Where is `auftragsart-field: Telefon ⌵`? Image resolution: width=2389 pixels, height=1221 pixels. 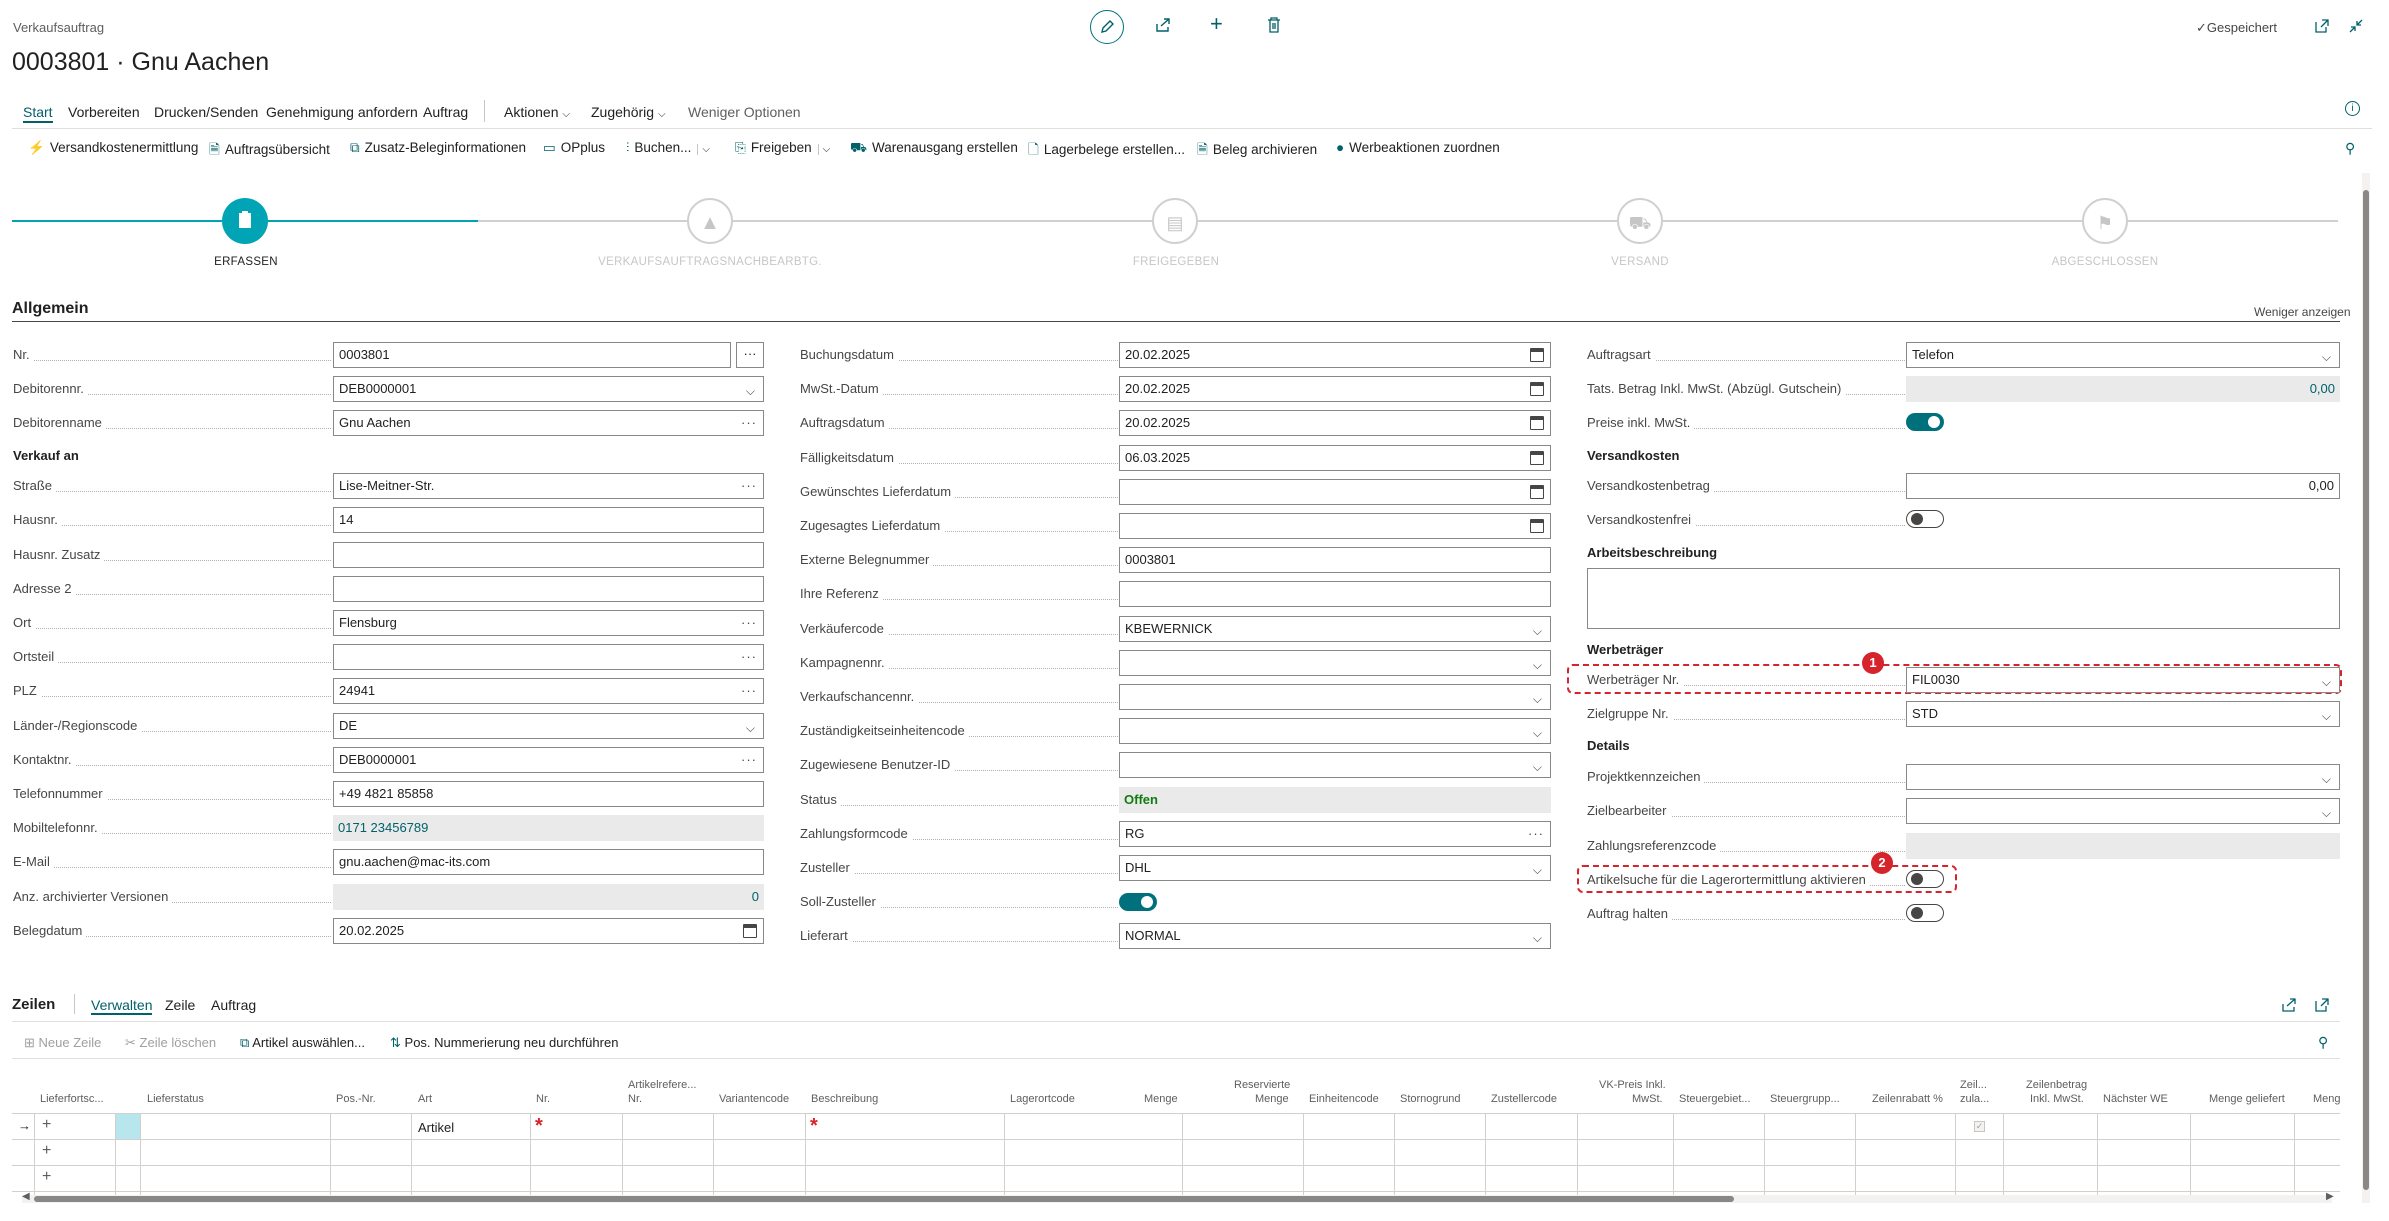 auftragsart-field: Telefon ⌵ is located at coordinates (2123, 355).